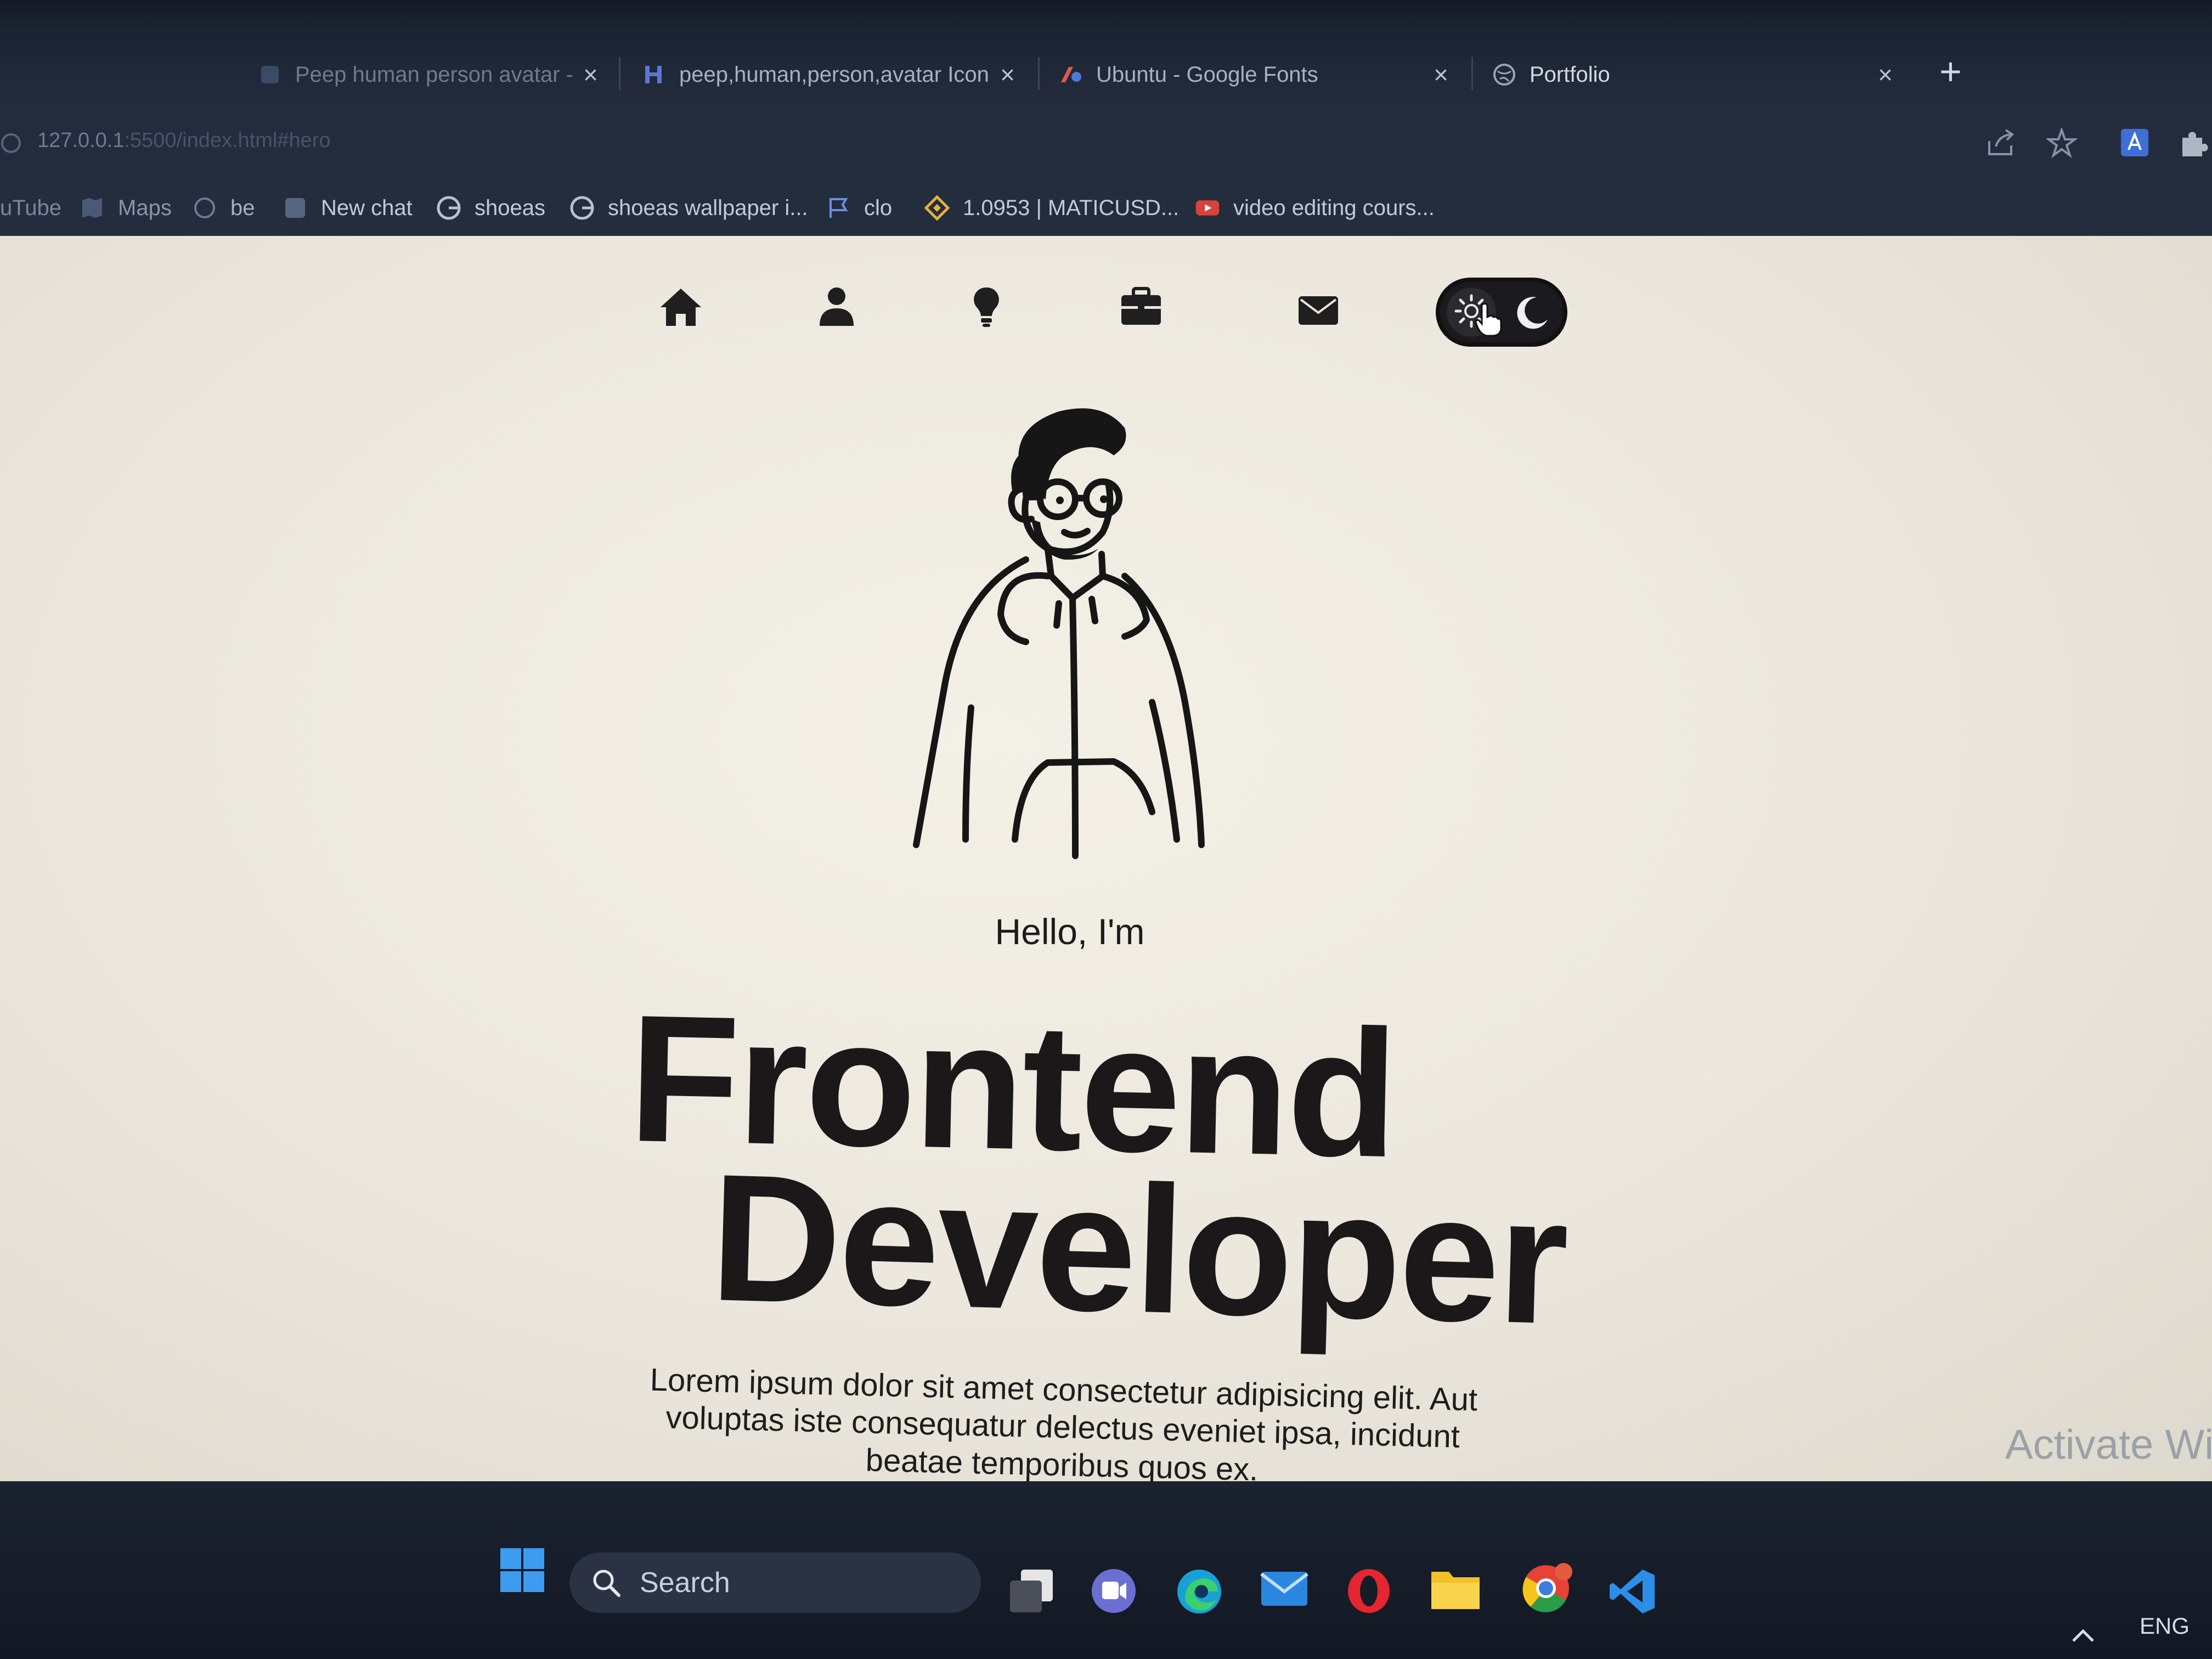 The width and height of the screenshot is (2212, 1659). What do you see at coordinates (81, 140) in the screenshot?
I see `url-host: 127.0.0.1` at bounding box center [81, 140].